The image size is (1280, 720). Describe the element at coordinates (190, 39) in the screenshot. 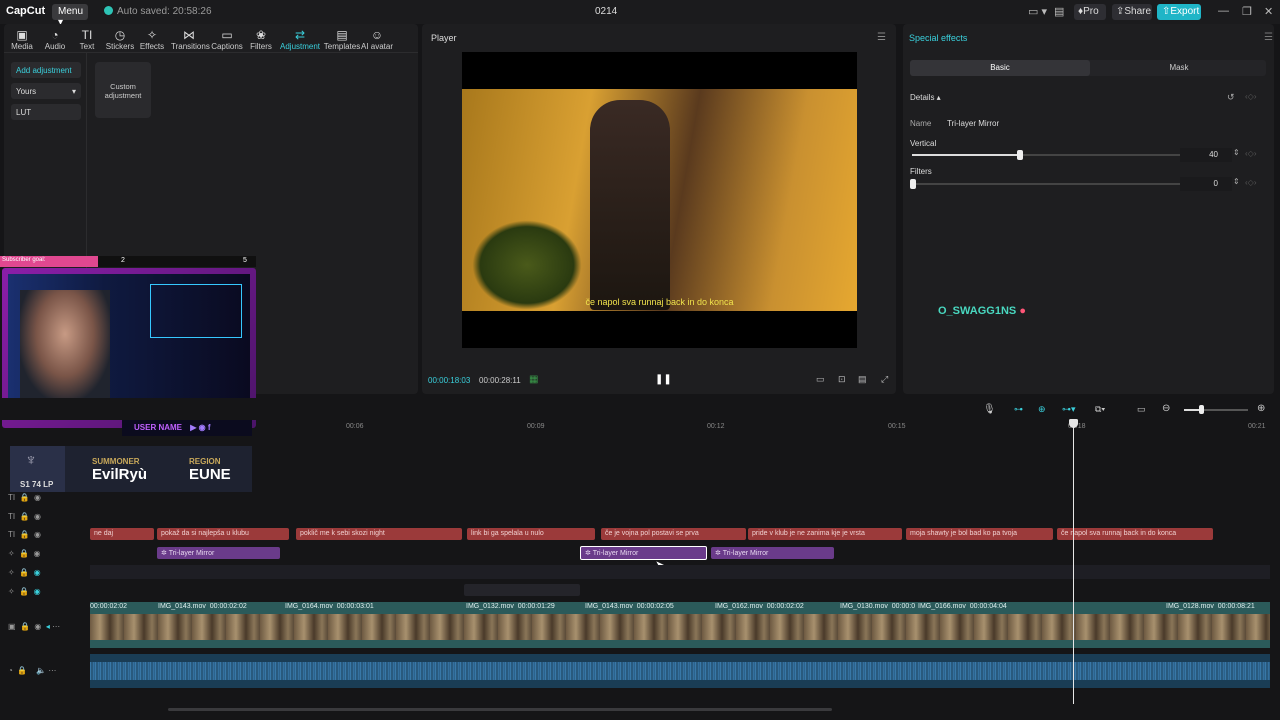

I see `tab-transitions: ⋈ Transitions` at that location.